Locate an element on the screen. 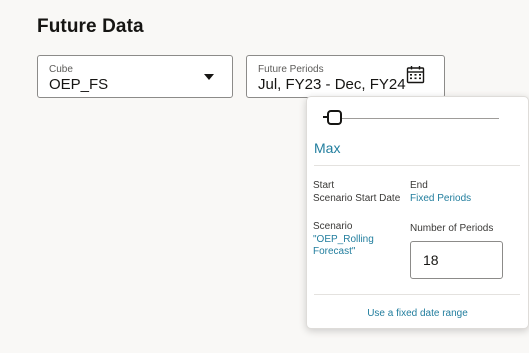 The width and height of the screenshot is (529, 353). page-title: Future Data is located at coordinates (90, 26).